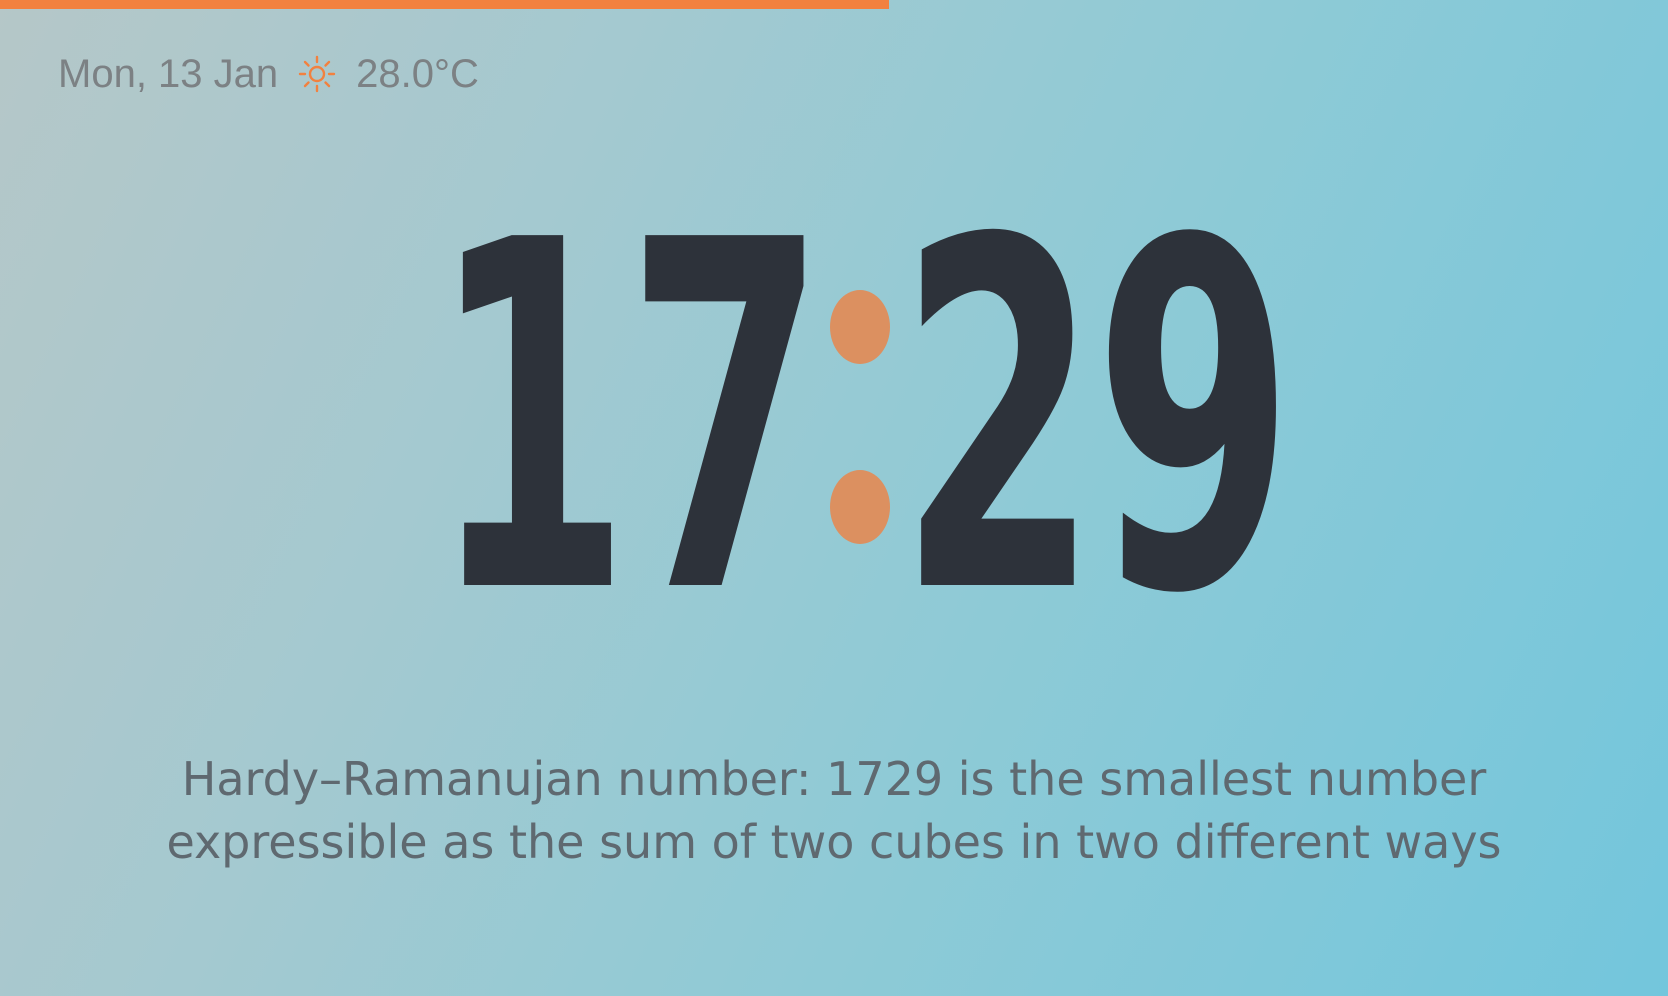 The width and height of the screenshot is (1668, 996). I want to click on date-label: Mon, 13 Jan, so click(168, 73).